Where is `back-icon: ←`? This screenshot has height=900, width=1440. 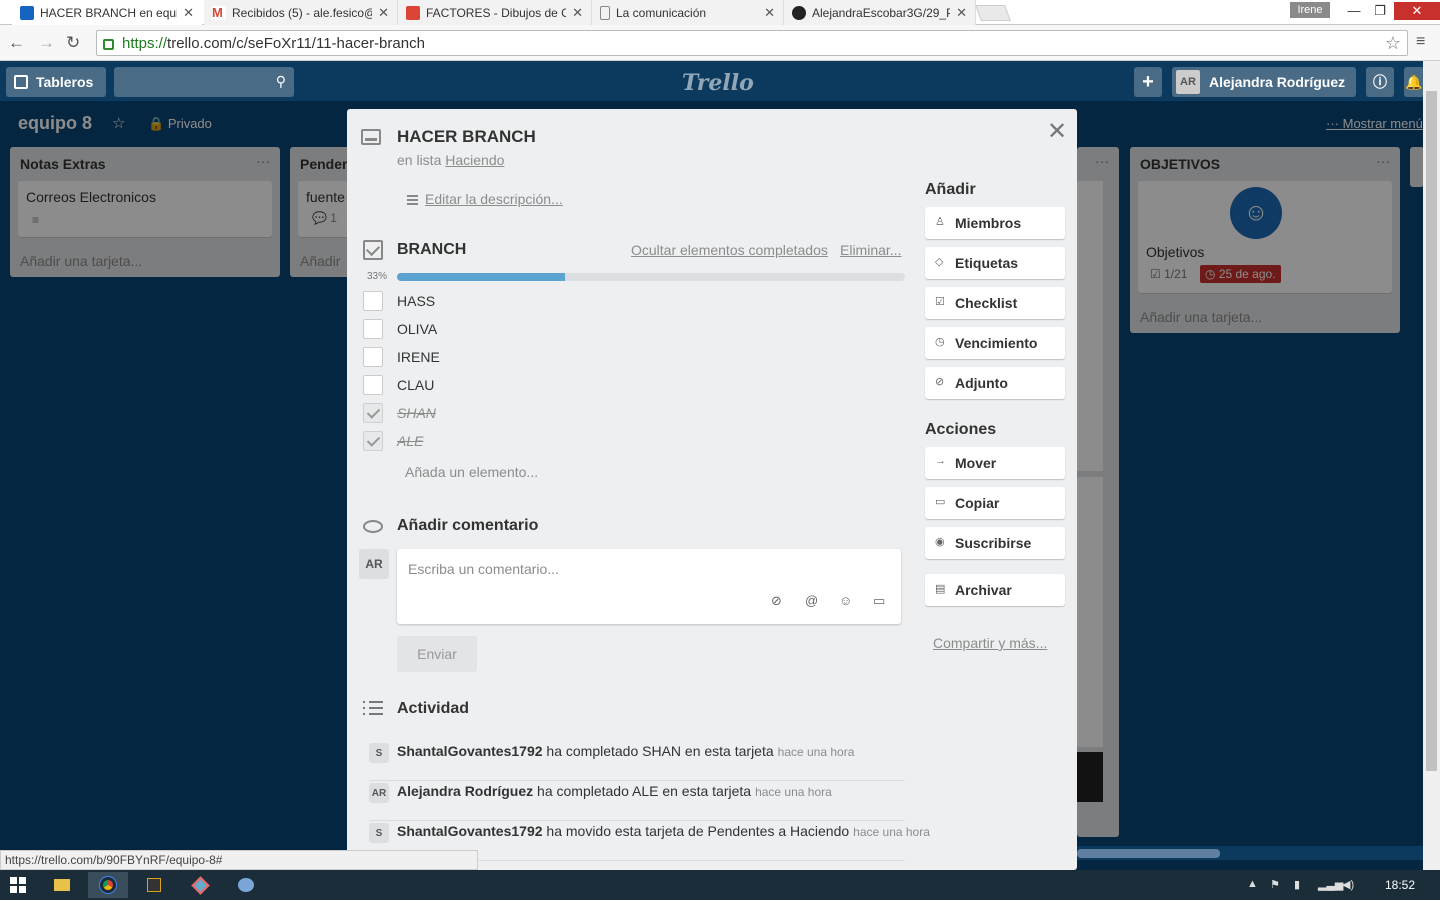 back-icon: ← is located at coordinates (16, 43).